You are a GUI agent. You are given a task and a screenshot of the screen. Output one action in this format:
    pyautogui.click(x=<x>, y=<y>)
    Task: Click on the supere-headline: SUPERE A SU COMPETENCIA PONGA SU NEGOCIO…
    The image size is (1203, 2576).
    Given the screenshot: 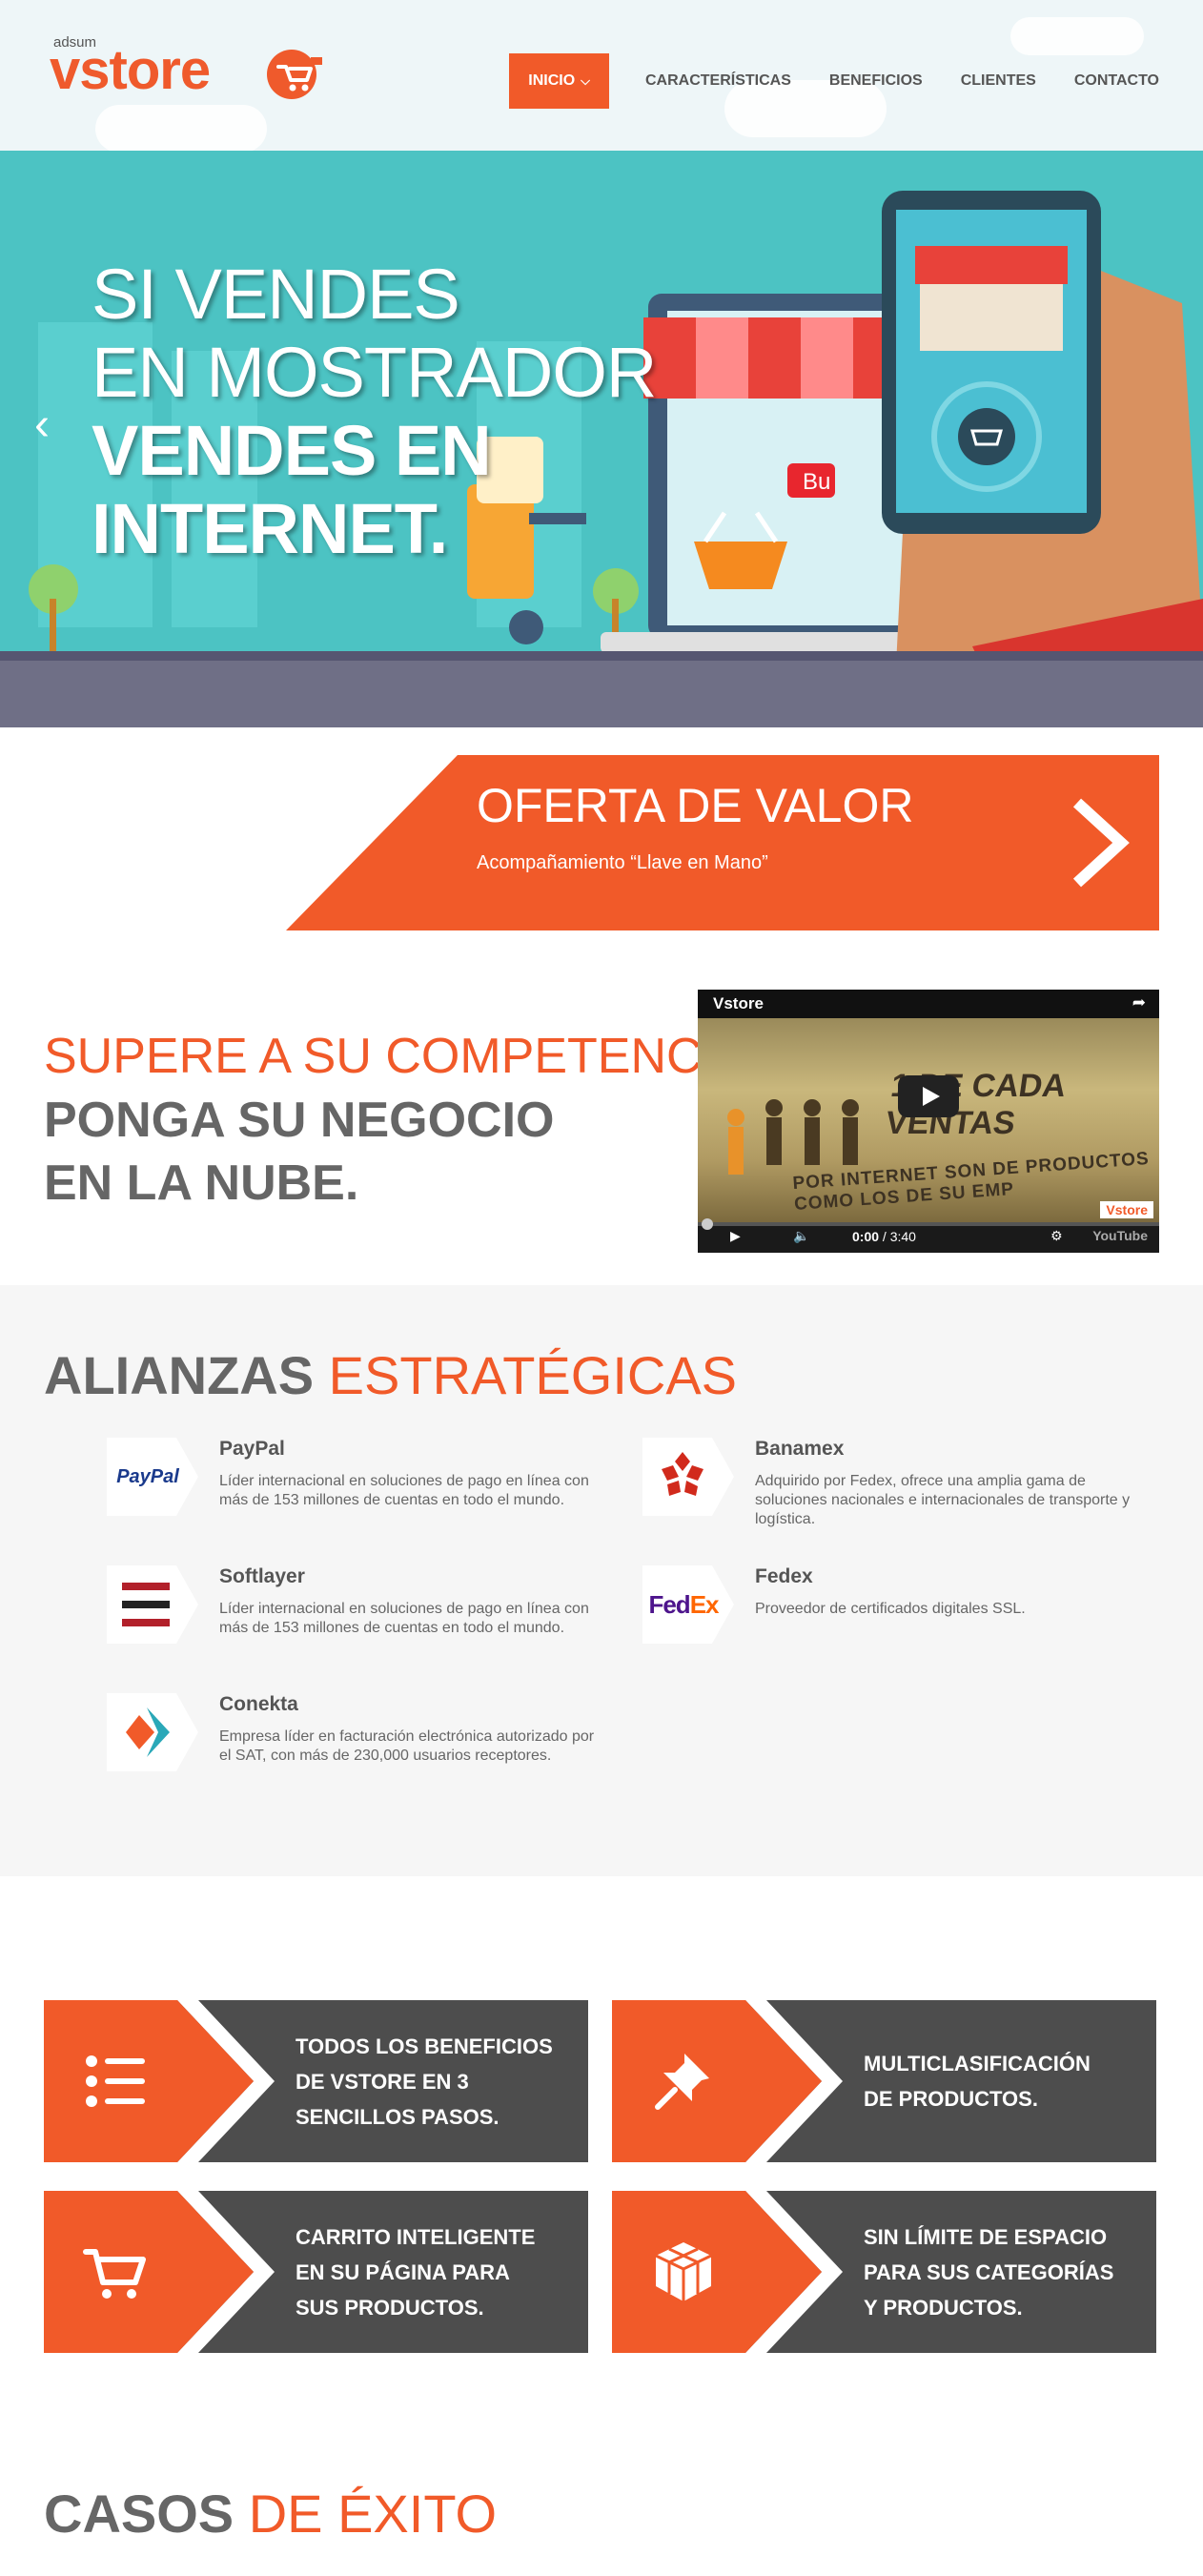 What is the action you would take?
    pyautogui.click(x=396, y=1120)
    